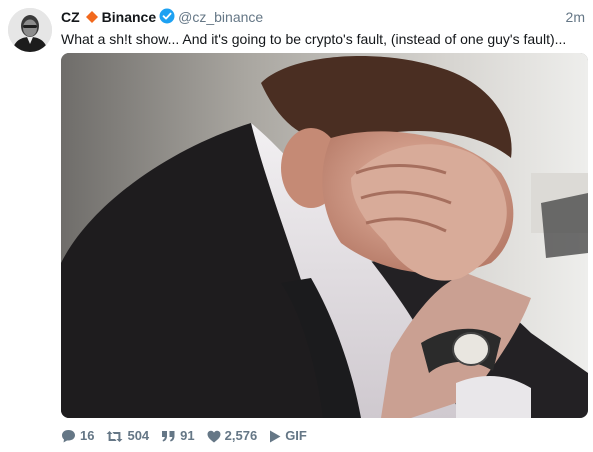 This screenshot has height=452, width=593. I want to click on like-count: 2,576, so click(241, 435).